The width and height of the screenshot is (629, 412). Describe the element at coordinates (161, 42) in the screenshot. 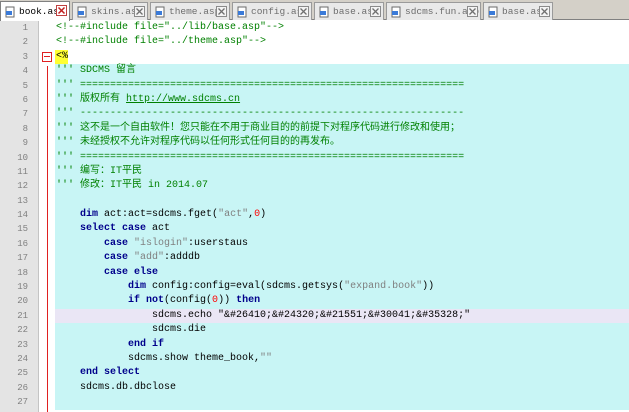

I see `include-directive: <!--#include file="../theme.asp"-->` at that location.